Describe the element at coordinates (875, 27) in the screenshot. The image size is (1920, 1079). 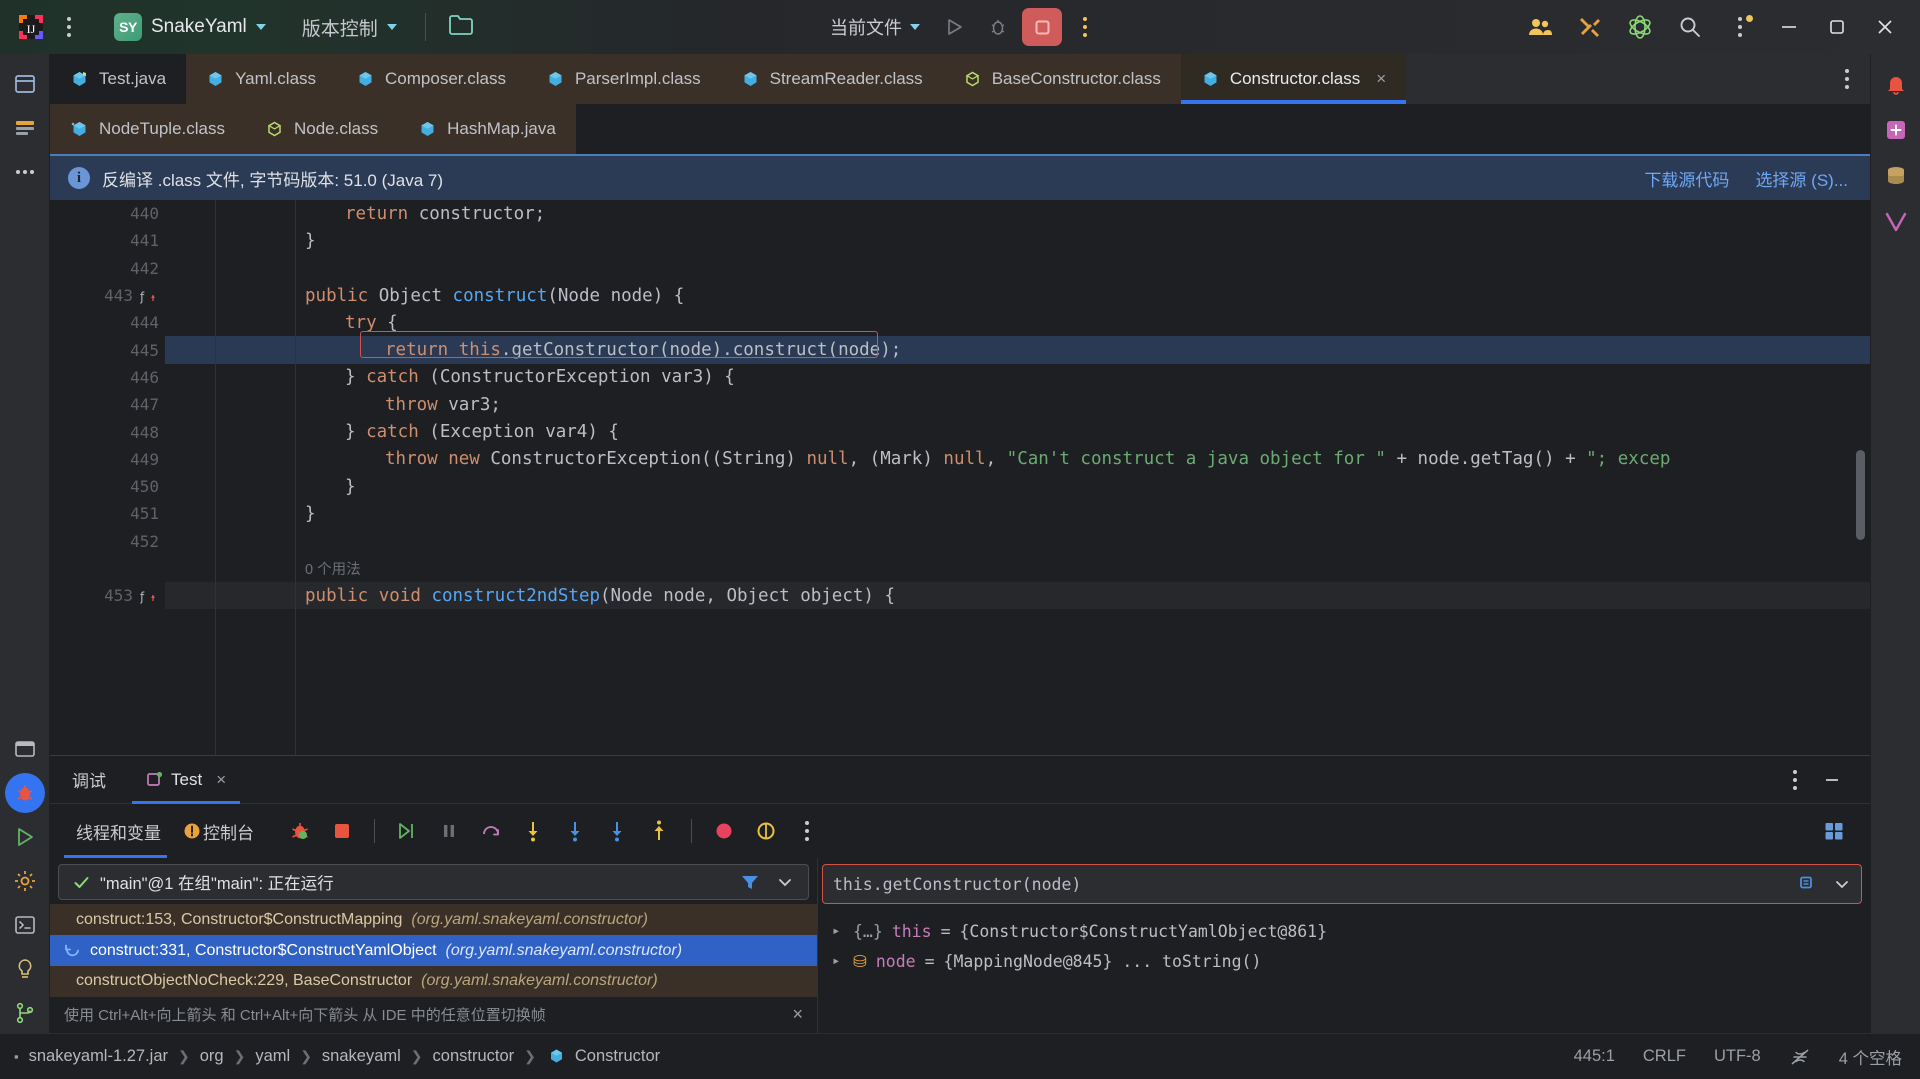
I see `run-configuration-selector: 当前文件` at that location.